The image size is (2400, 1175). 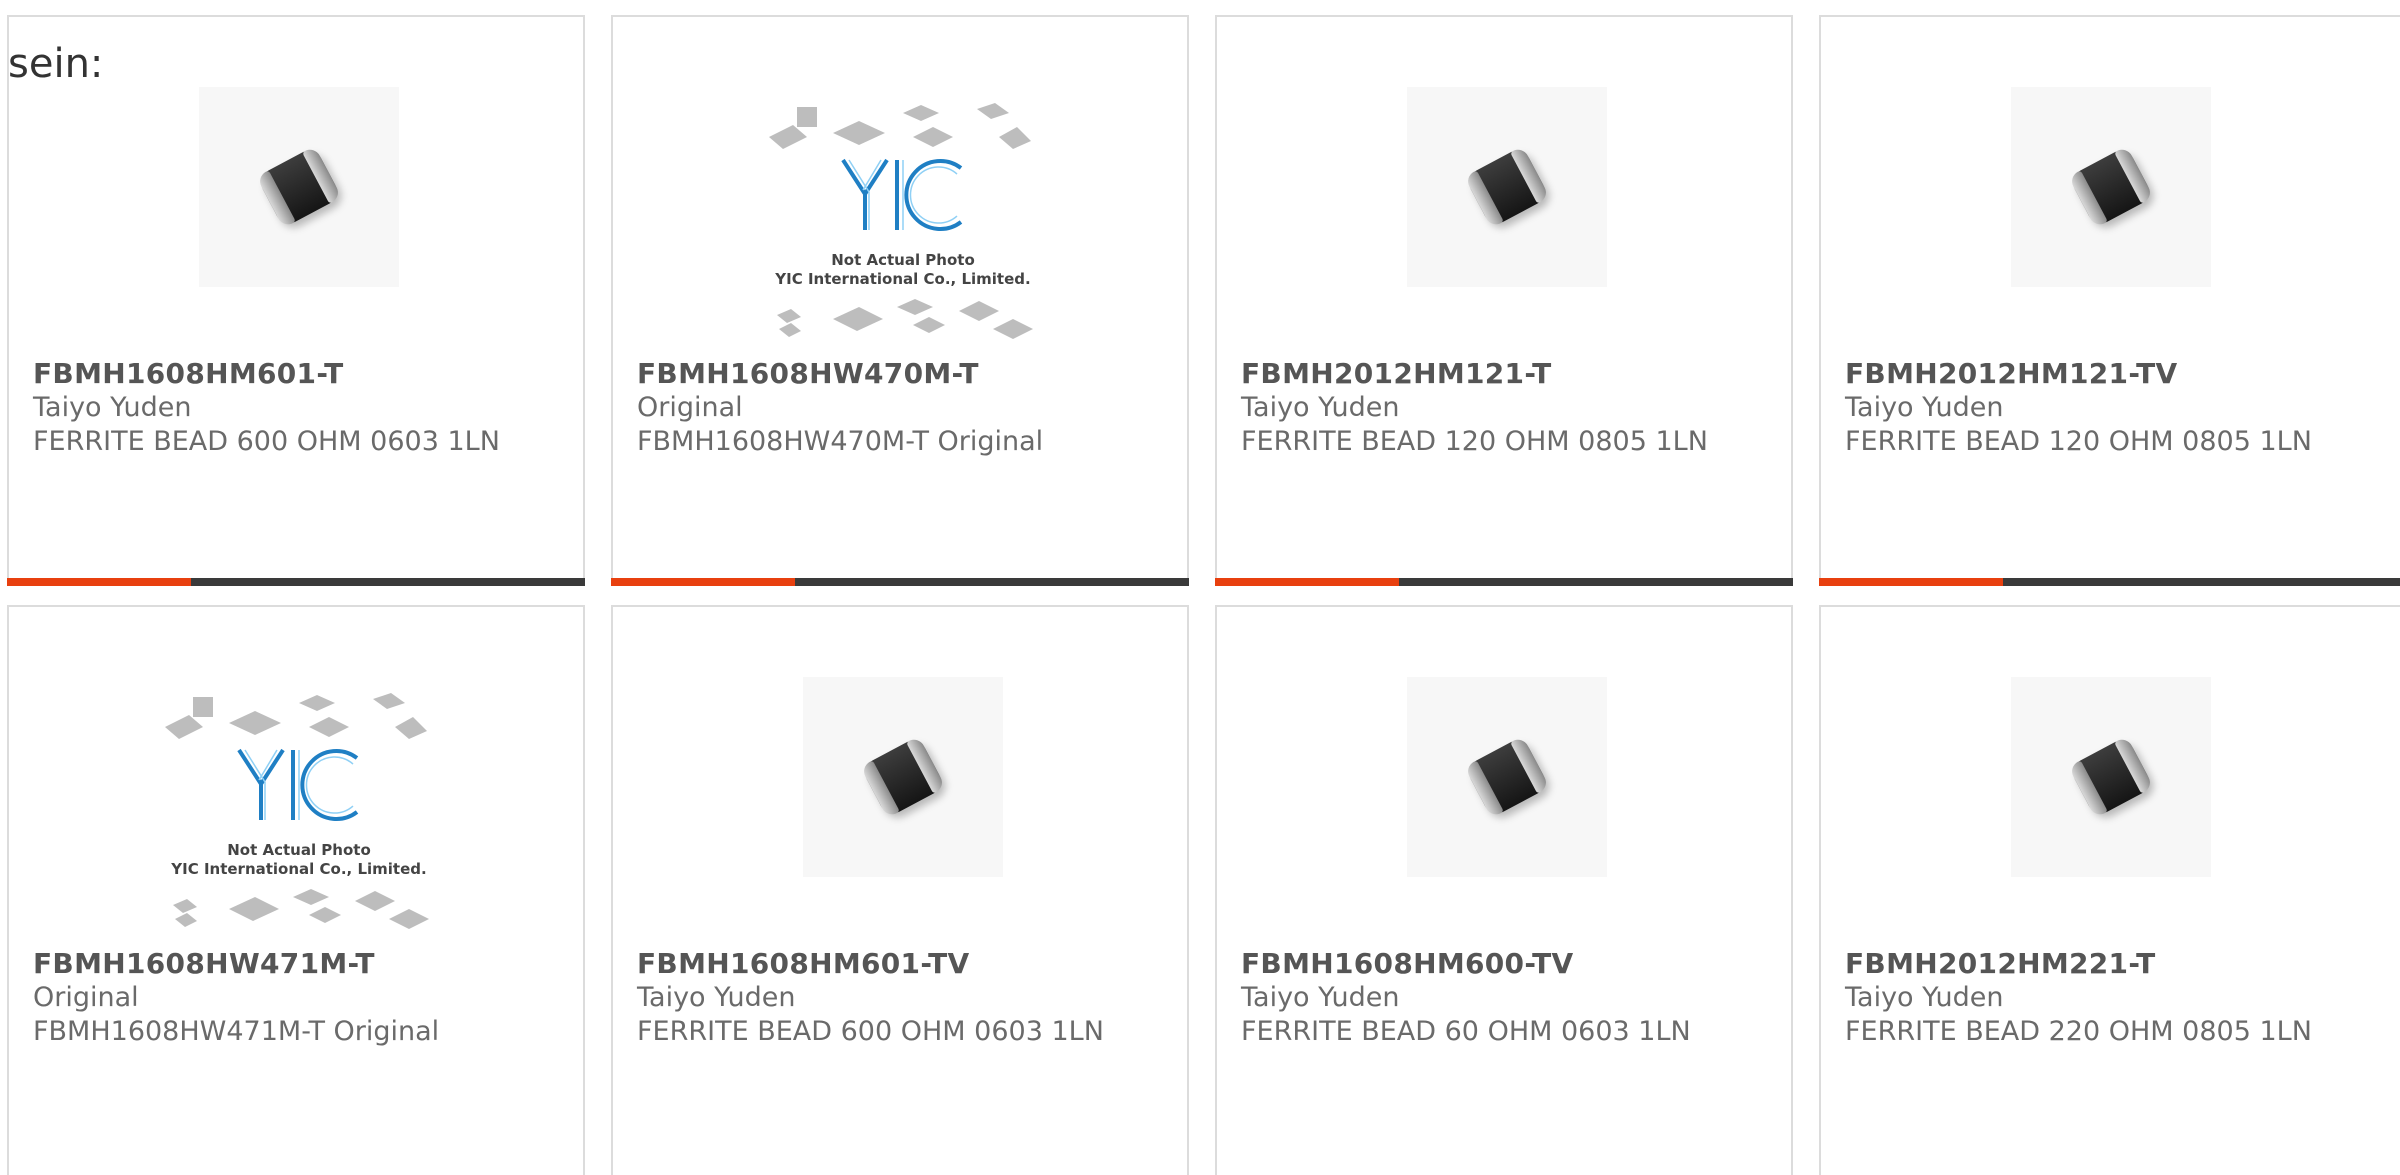 What do you see at coordinates (236, 1031) in the screenshot?
I see `description: FBMH1608HW471M-T Original` at bounding box center [236, 1031].